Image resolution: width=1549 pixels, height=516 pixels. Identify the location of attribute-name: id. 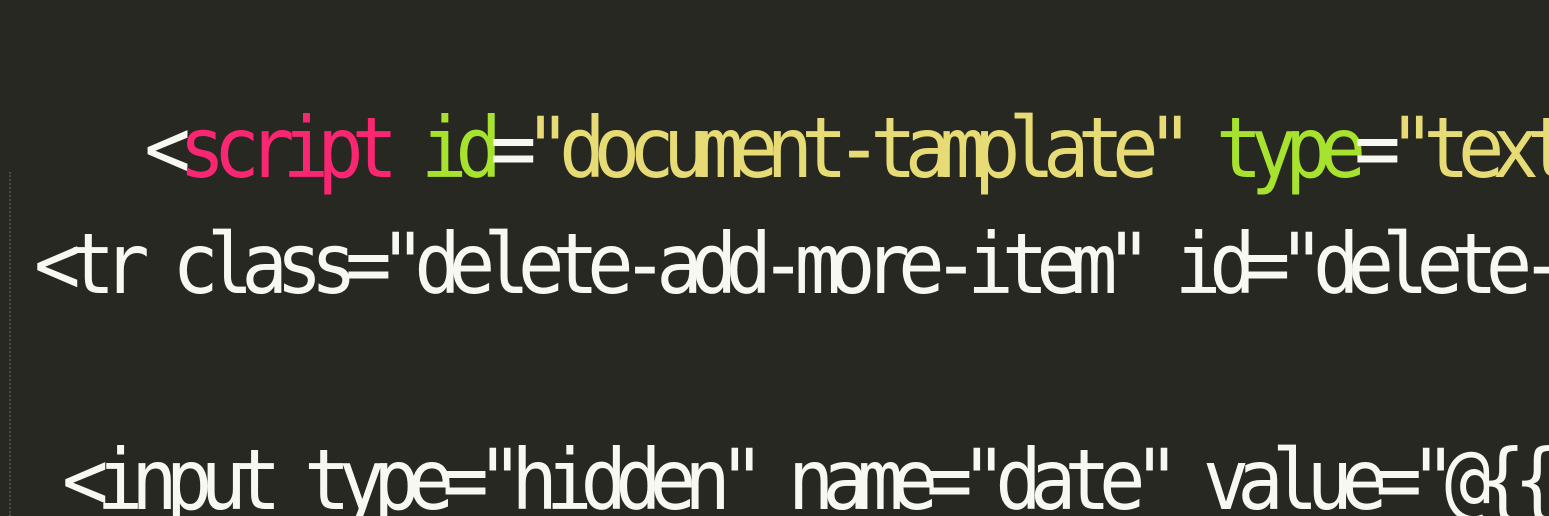
(461, 148).